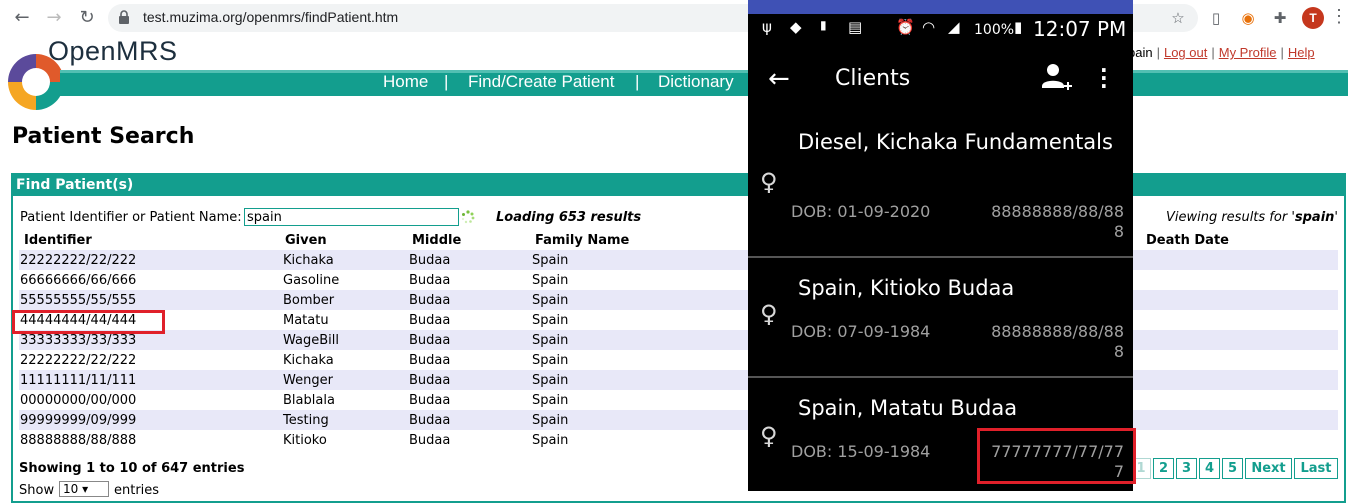 The height and width of the screenshot is (503, 1348). I want to click on client-name: Diesel, Kichaka Fundamentals, so click(955, 142).